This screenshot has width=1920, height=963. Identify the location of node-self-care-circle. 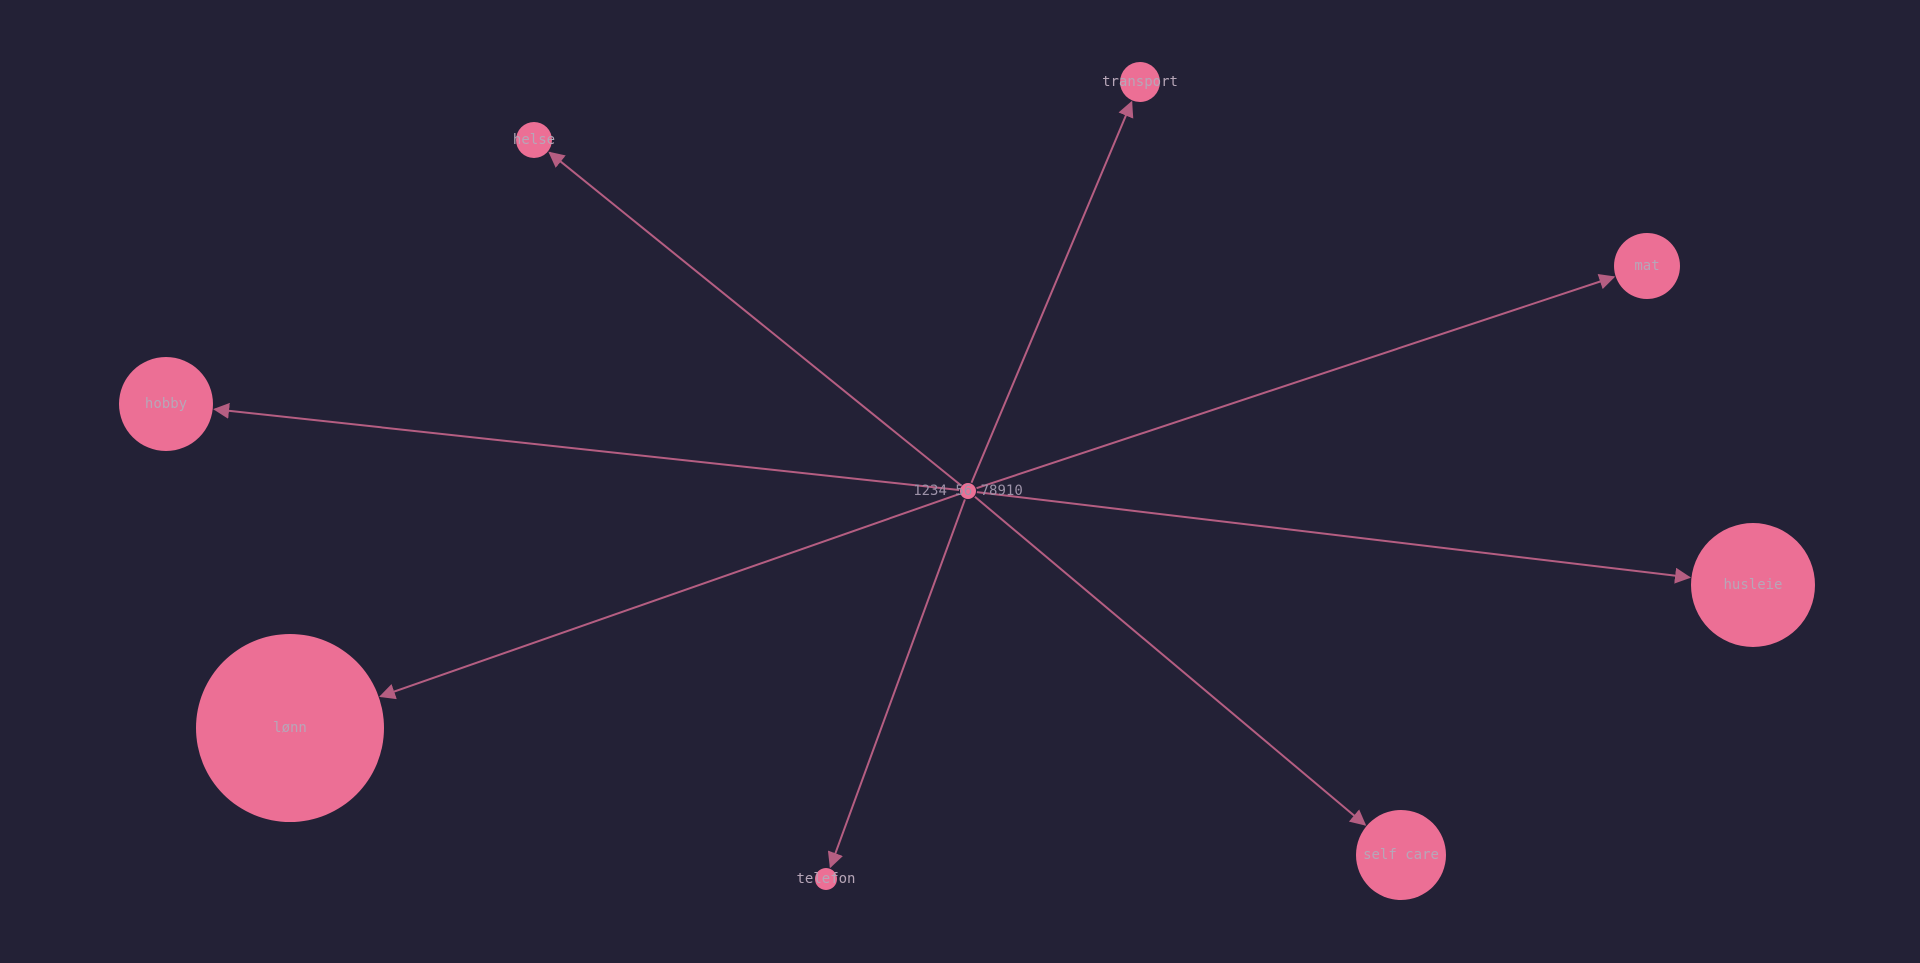
(1401, 855).